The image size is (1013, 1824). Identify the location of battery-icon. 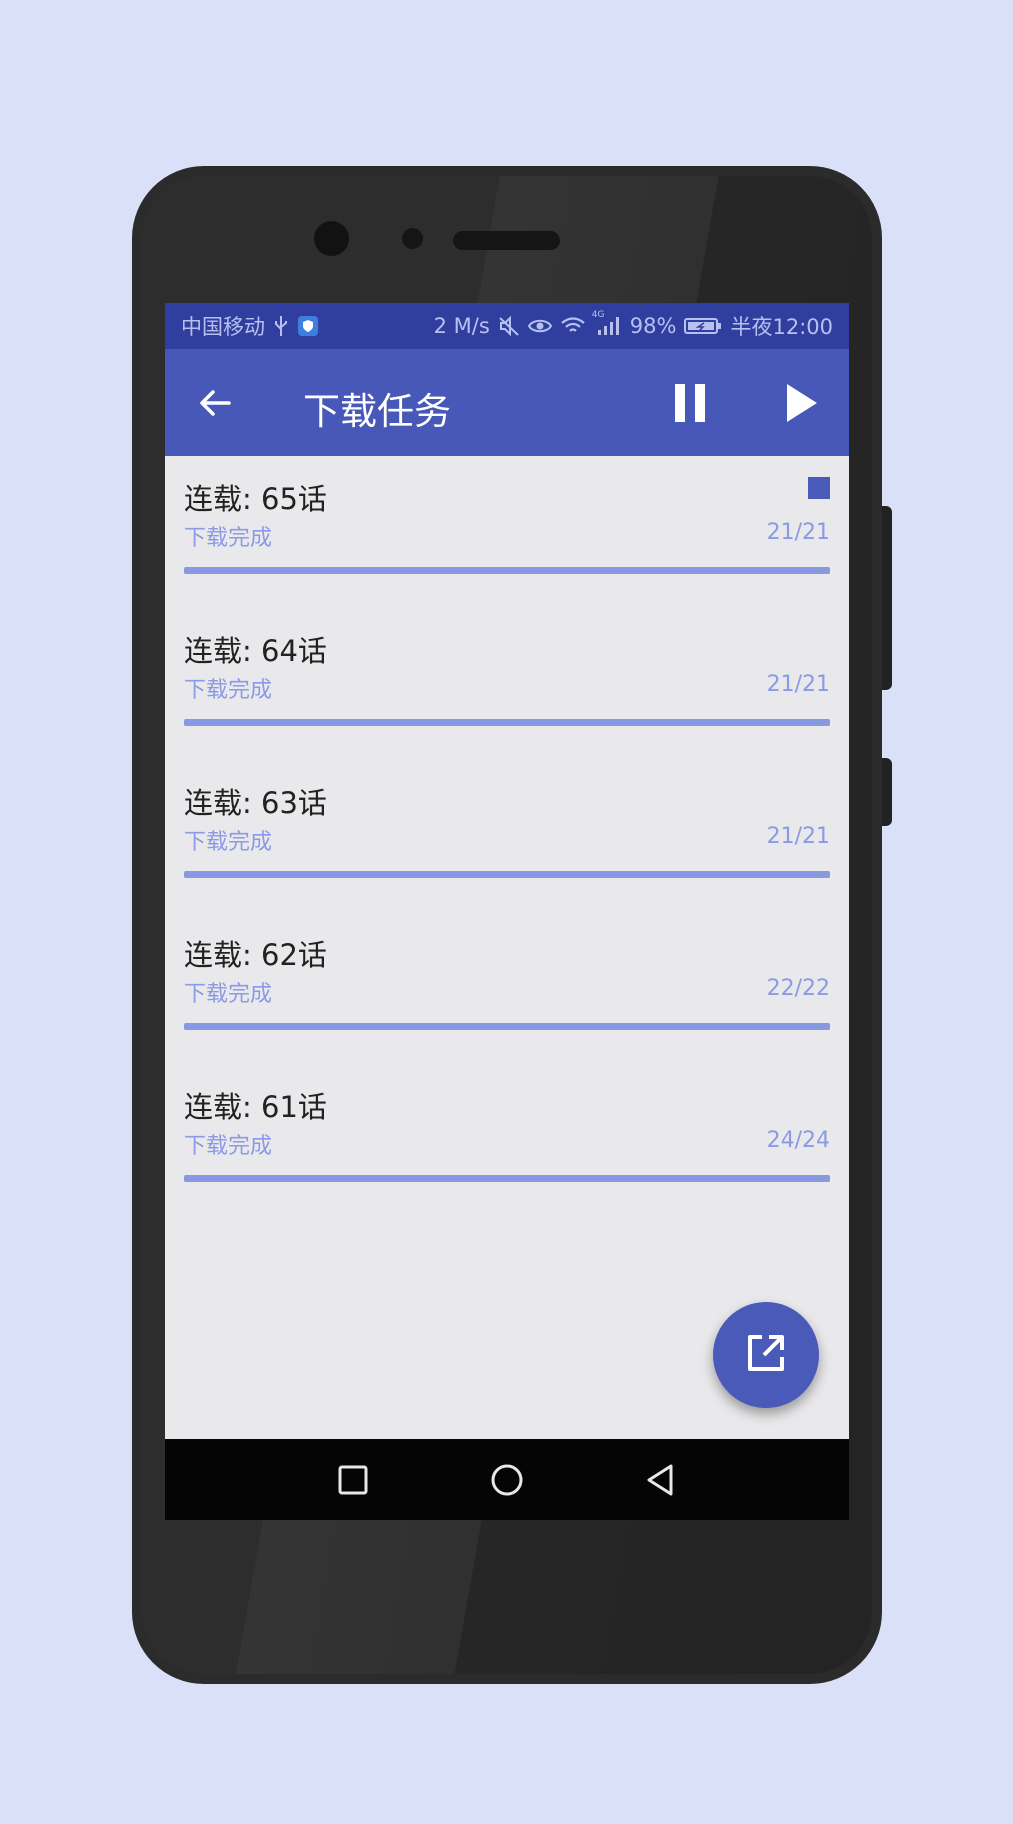
(703, 326).